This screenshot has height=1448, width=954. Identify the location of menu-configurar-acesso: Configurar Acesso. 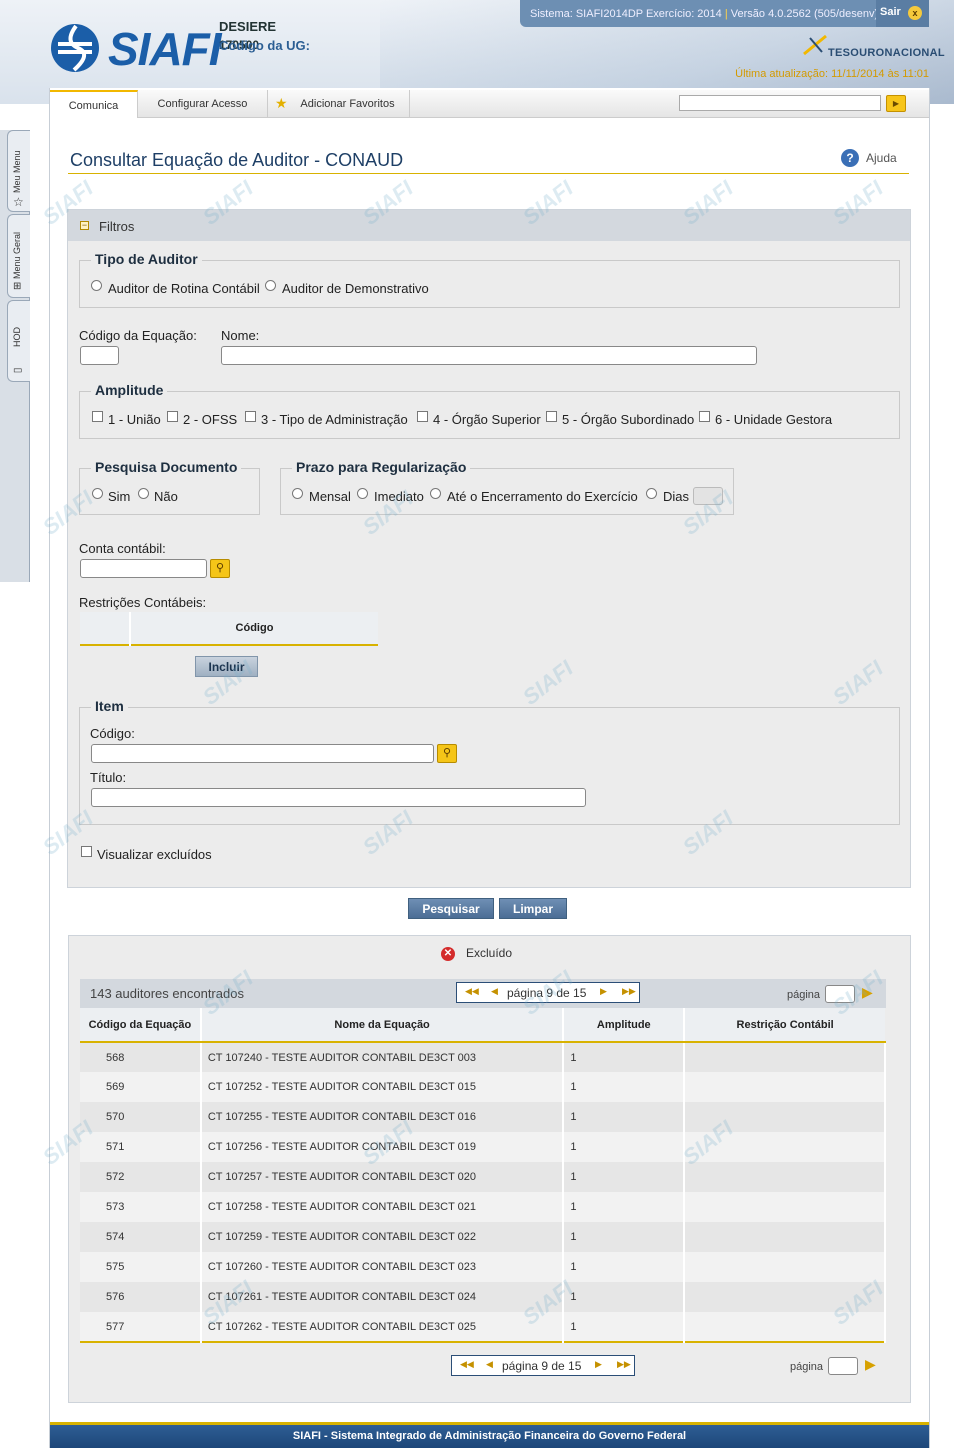
(203, 104).